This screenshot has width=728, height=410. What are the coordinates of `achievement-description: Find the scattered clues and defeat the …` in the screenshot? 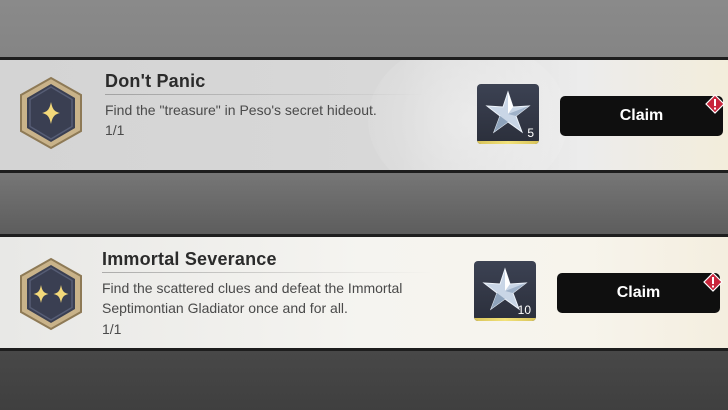 It's located at (252, 298).